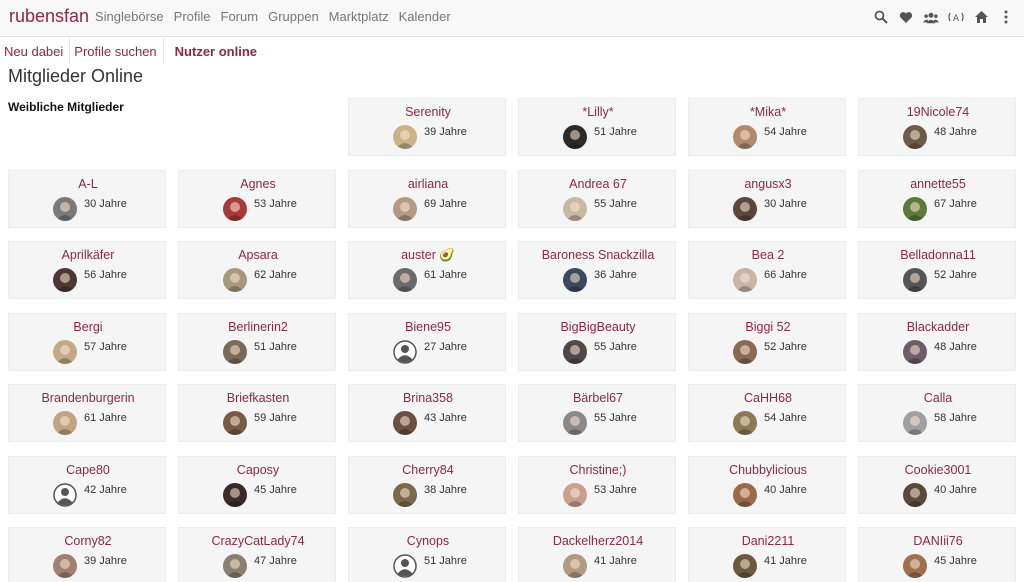  Describe the element at coordinates (937, 485) in the screenshot. I see `member-card: Cookie3001 40 Jahre` at that location.